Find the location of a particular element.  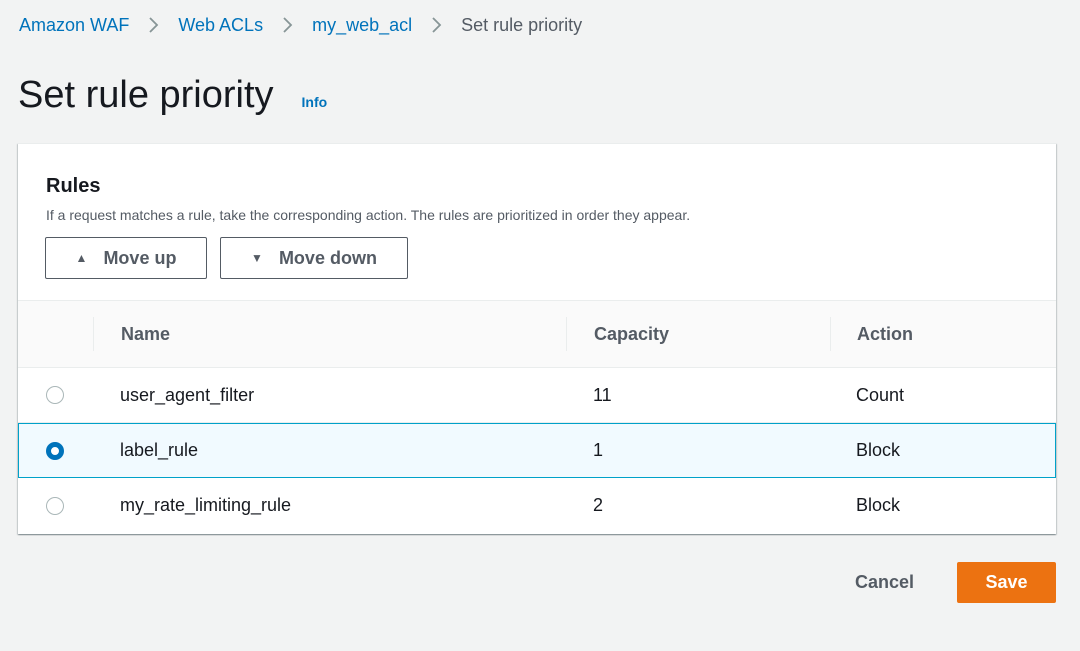

move-up-button: ▲ Move up is located at coordinates (126, 258).